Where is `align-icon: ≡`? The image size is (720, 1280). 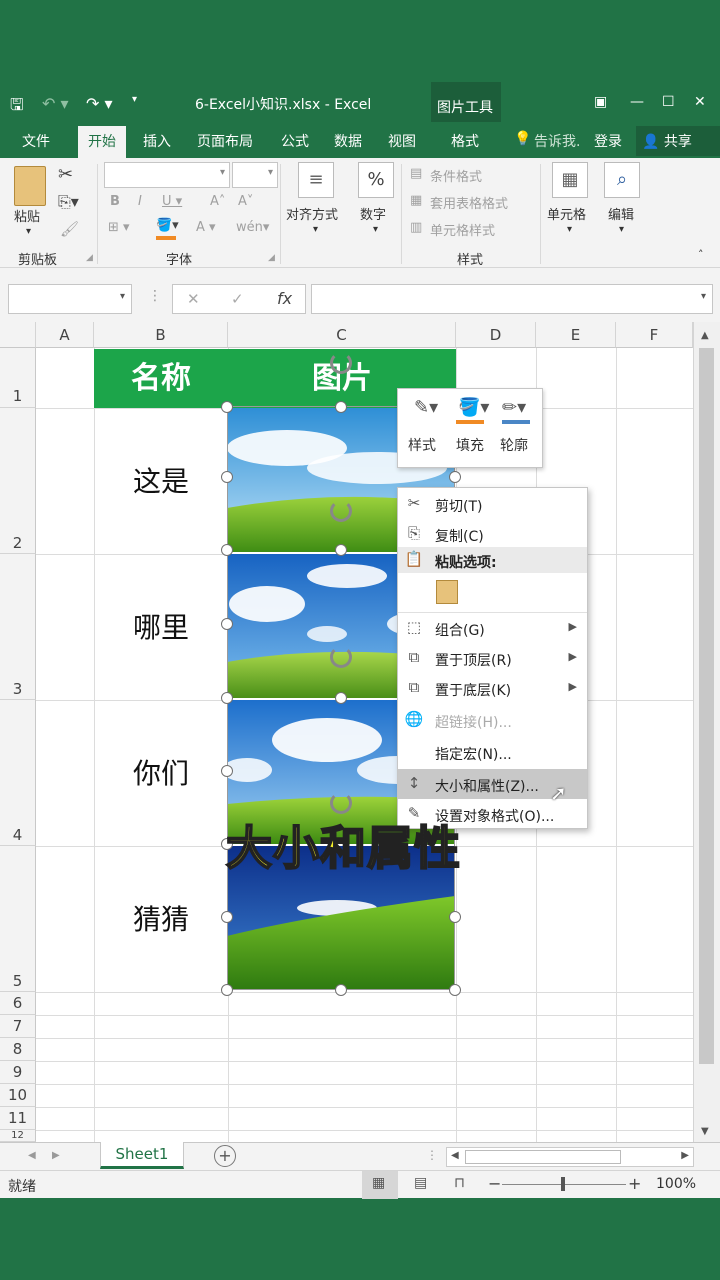 align-icon: ≡ is located at coordinates (316, 180).